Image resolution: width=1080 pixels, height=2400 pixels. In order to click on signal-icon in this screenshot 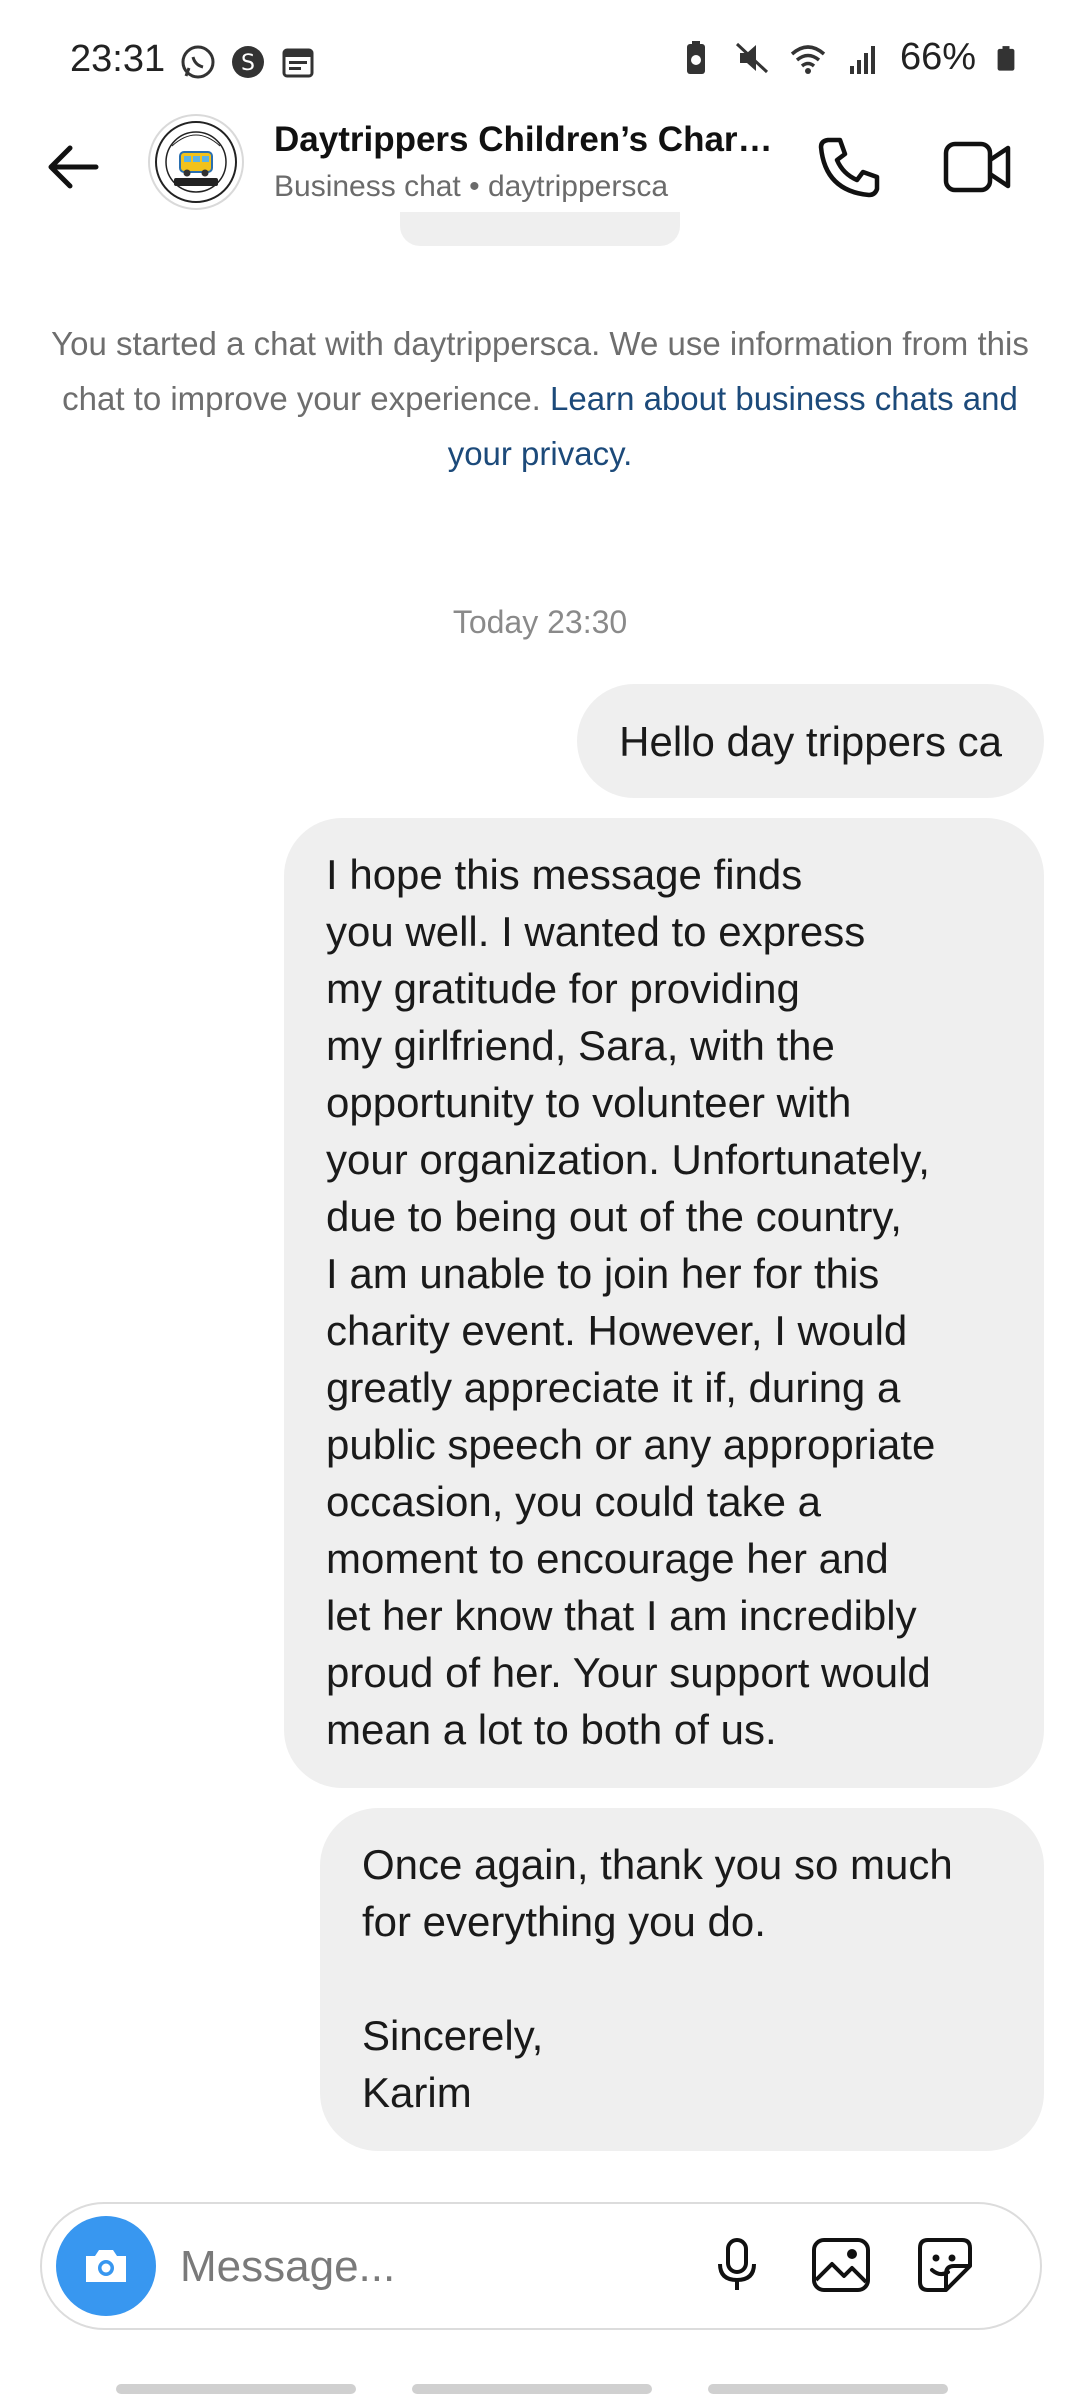, I will do `click(862, 59)`.